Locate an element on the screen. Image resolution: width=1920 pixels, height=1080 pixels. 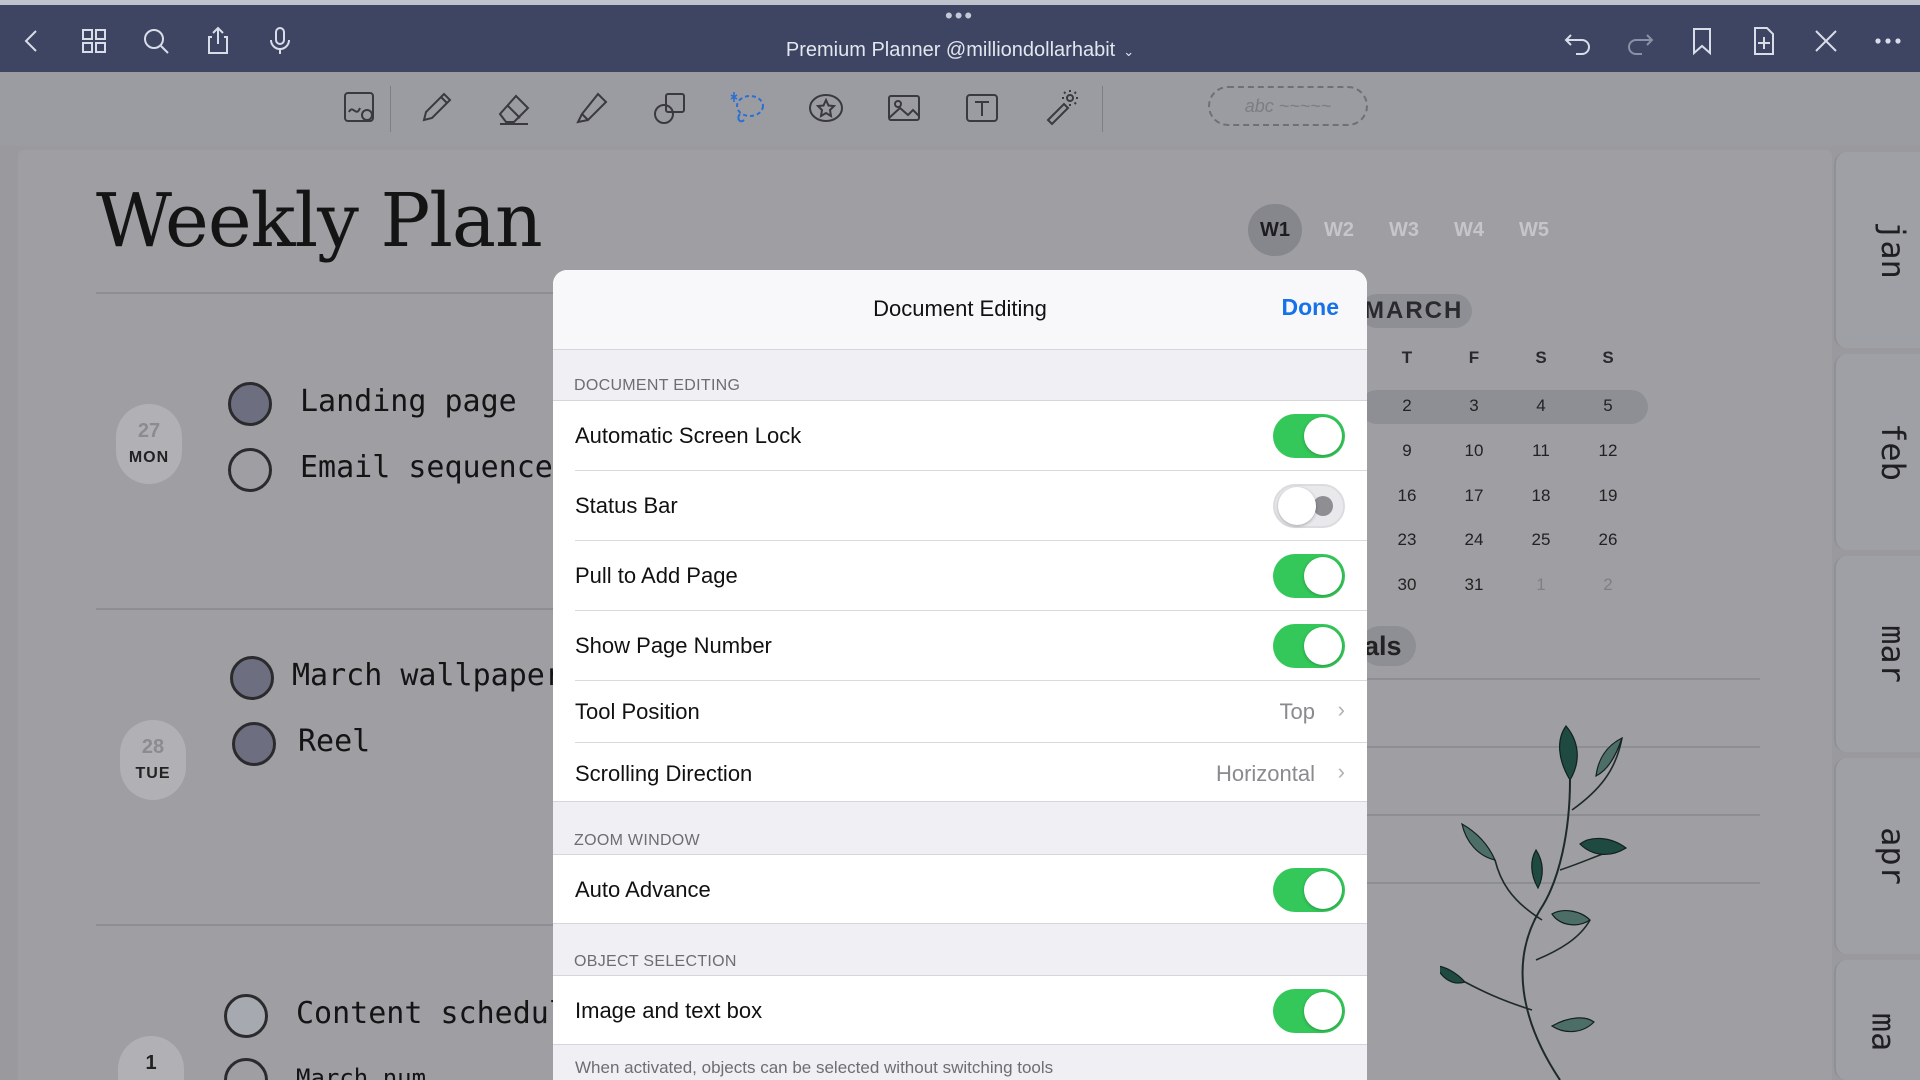
calendar-date: 9 is located at coordinates (1407, 451).